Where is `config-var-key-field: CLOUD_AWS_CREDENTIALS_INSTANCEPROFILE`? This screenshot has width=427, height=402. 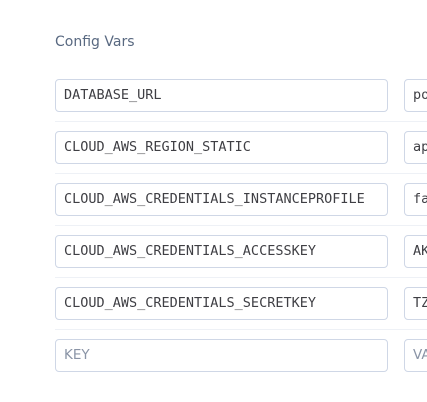
config-var-key-field: CLOUD_AWS_CREDENTIALS_INSTANCEPROFILE is located at coordinates (221, 199).